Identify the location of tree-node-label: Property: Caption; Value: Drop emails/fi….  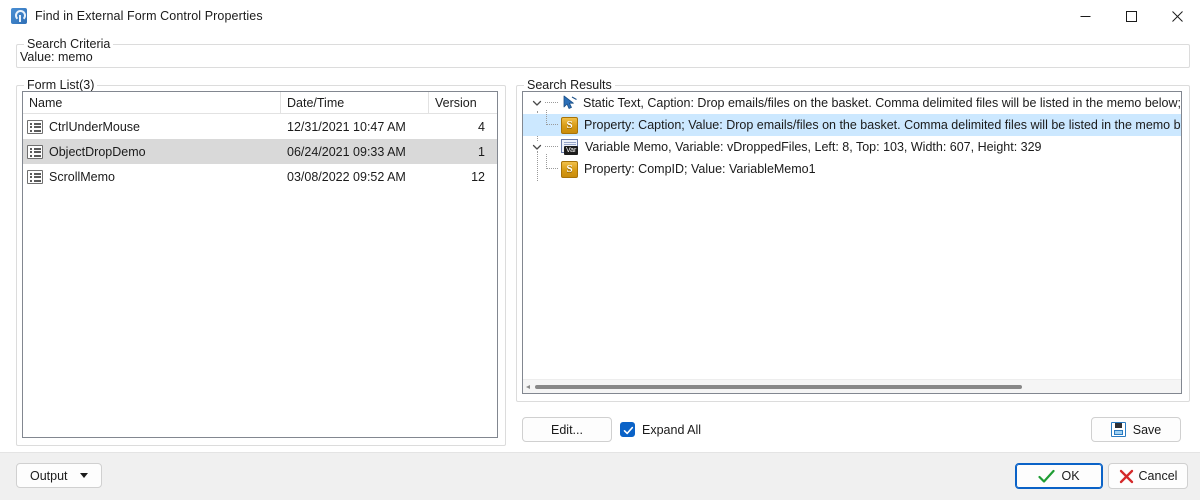
(882, 125).